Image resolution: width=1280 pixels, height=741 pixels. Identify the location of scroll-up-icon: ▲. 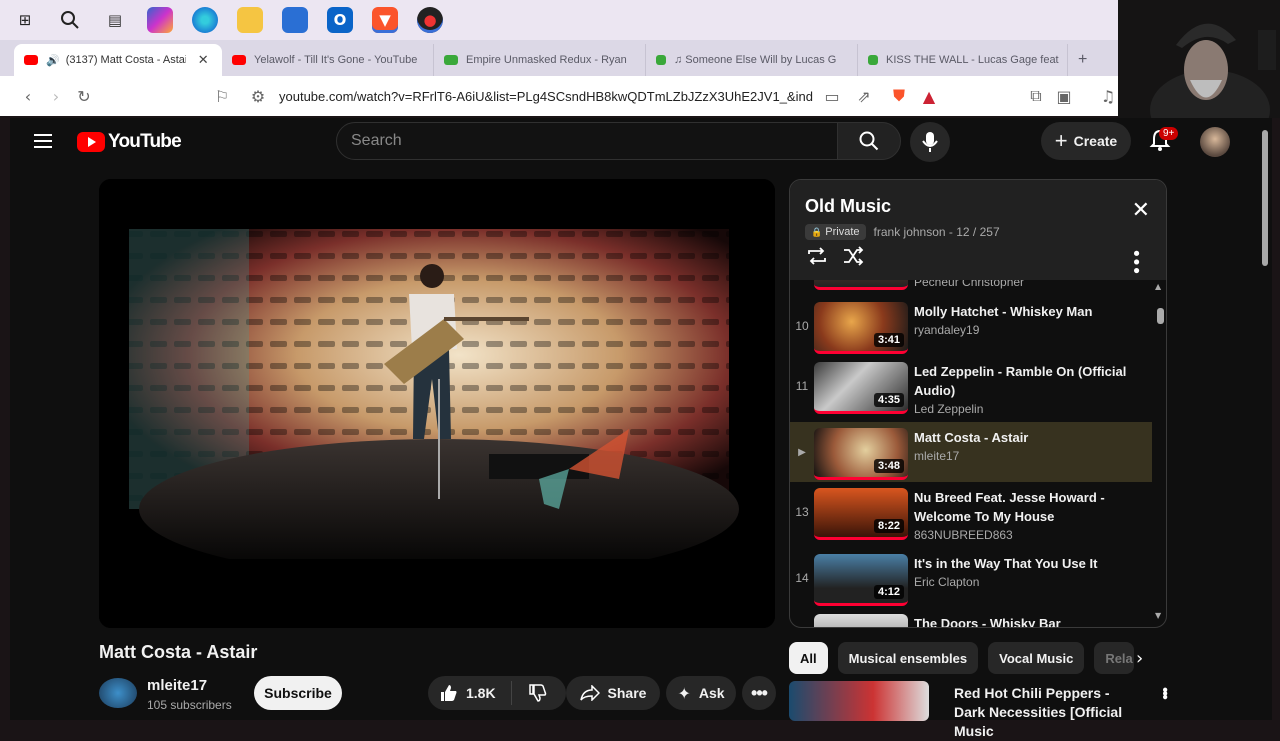
(1158, 286).